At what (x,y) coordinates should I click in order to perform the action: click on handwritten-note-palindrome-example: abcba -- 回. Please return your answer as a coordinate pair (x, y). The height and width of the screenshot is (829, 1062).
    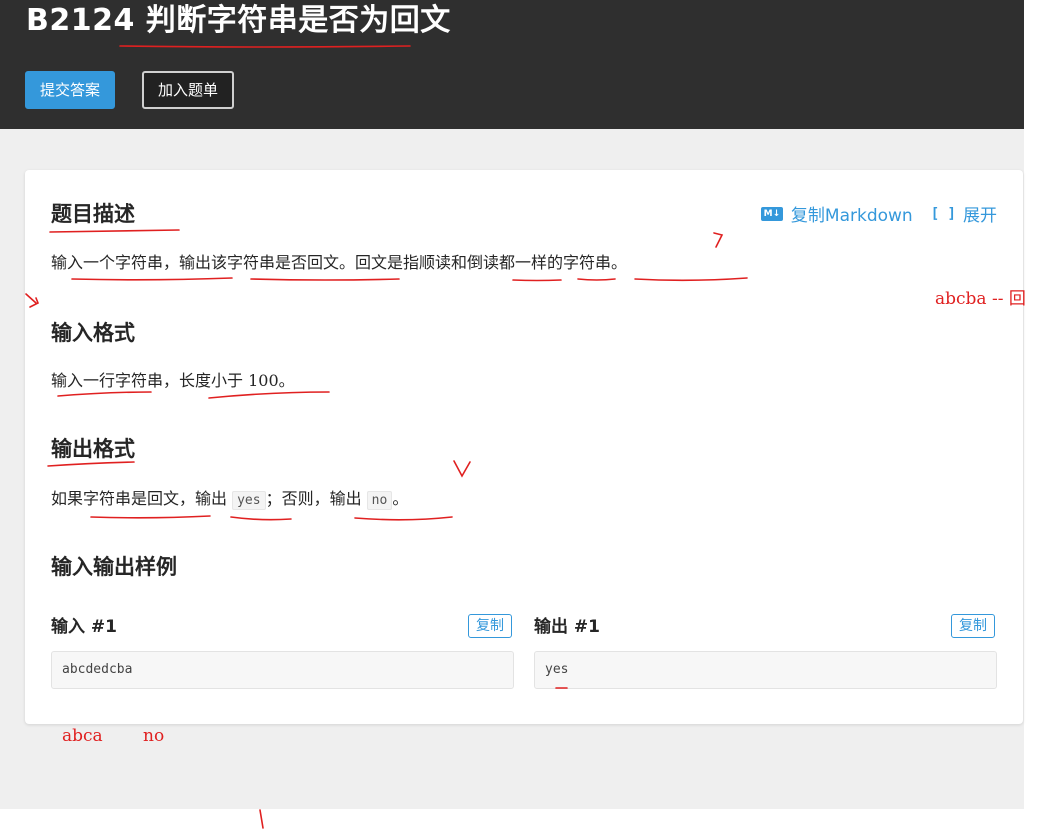
    Looking at the image, I should click on (980, 299).